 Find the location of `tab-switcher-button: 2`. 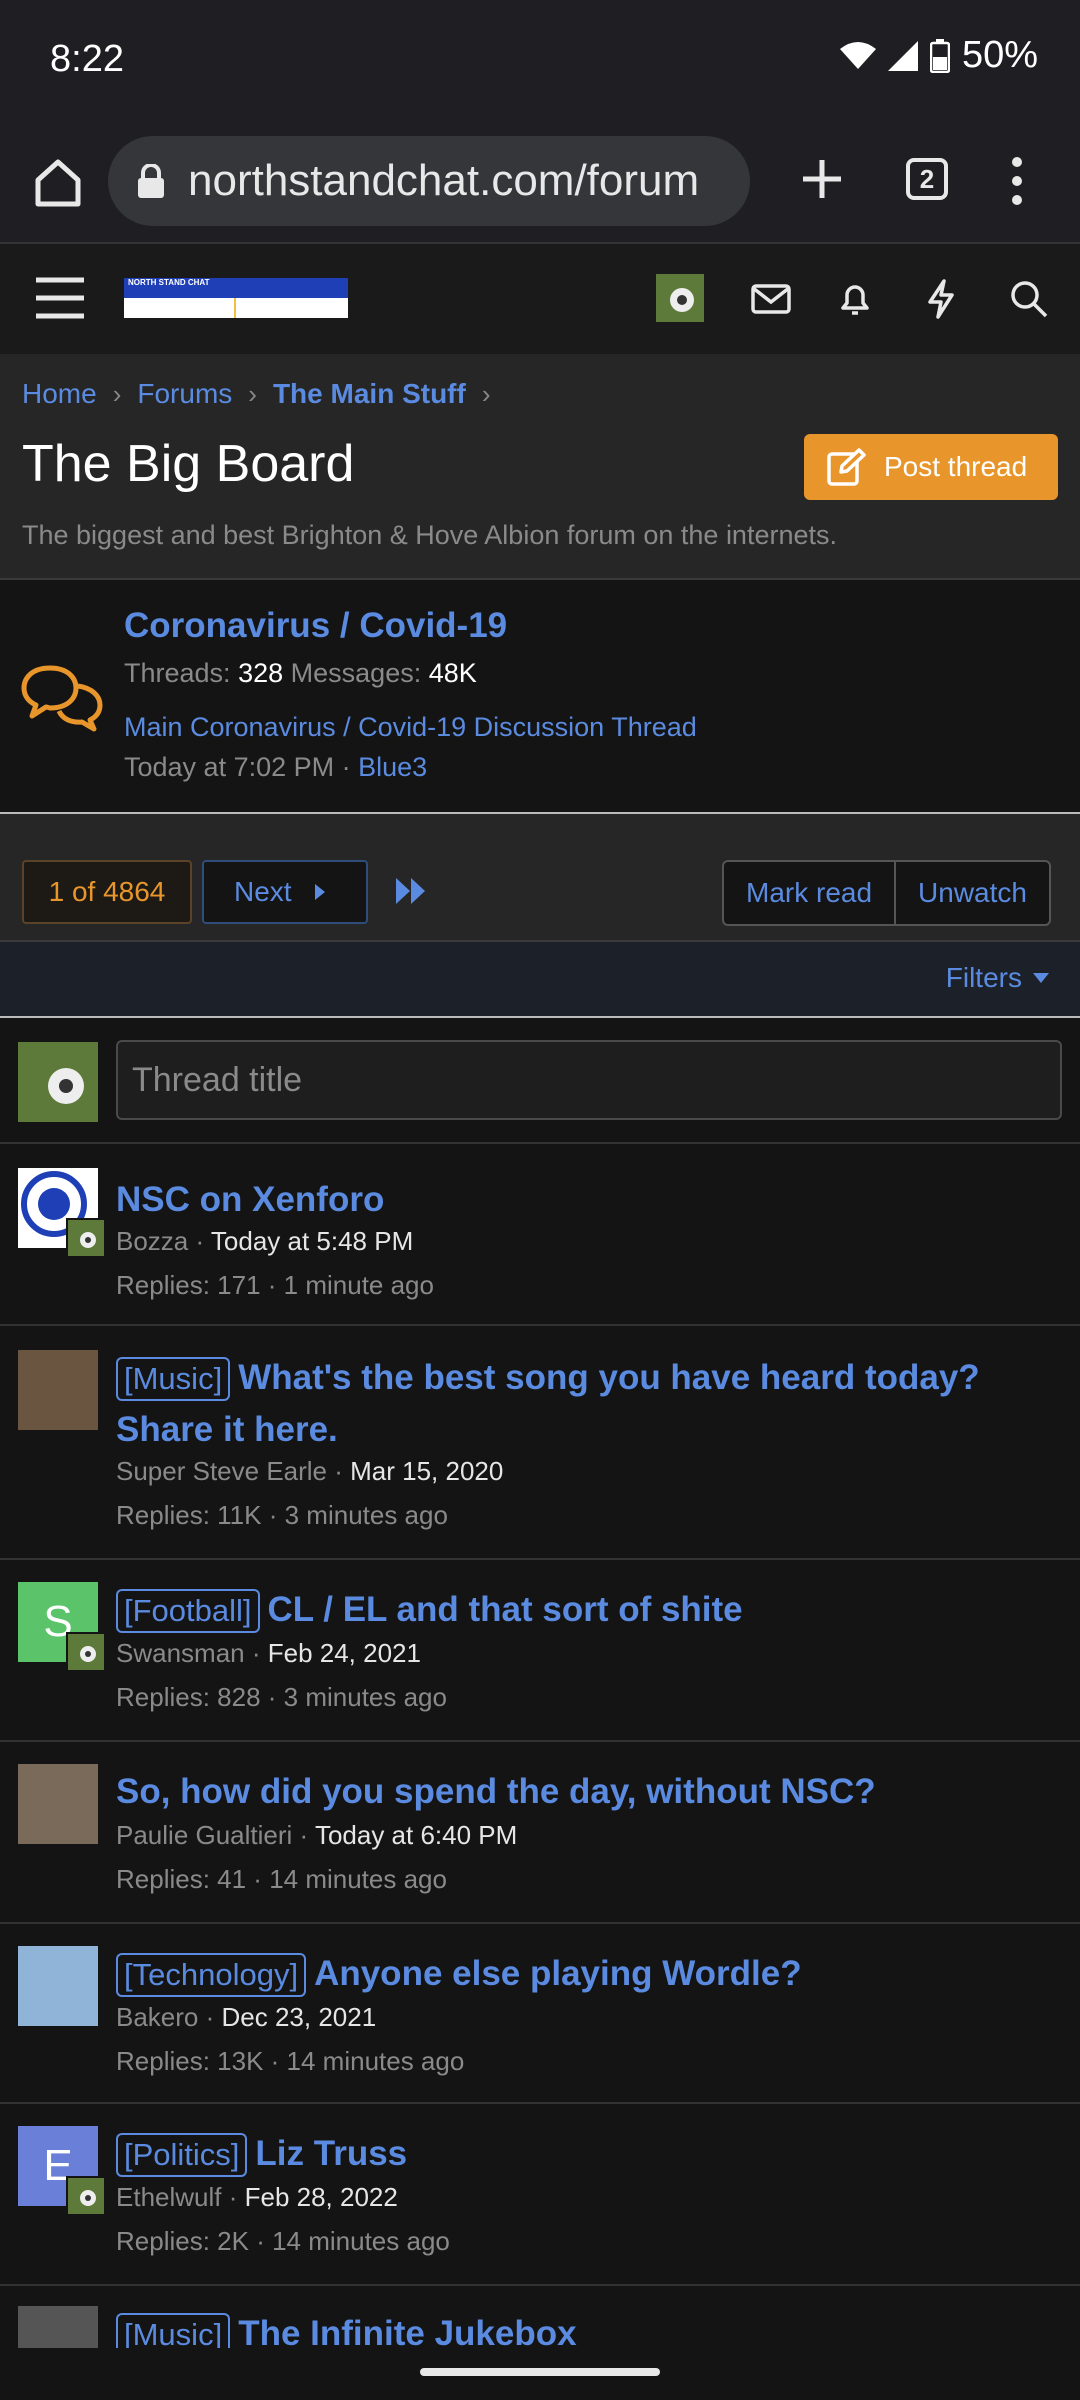

tab-switcher-button: 2 is located at coordinates (927, 179).